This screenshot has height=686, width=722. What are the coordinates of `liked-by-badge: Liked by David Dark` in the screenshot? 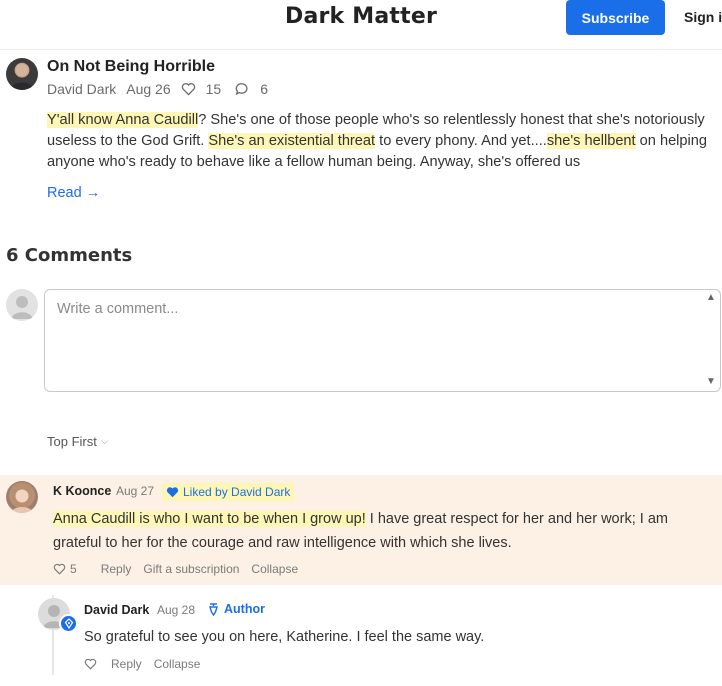 It's located at (228, 492).